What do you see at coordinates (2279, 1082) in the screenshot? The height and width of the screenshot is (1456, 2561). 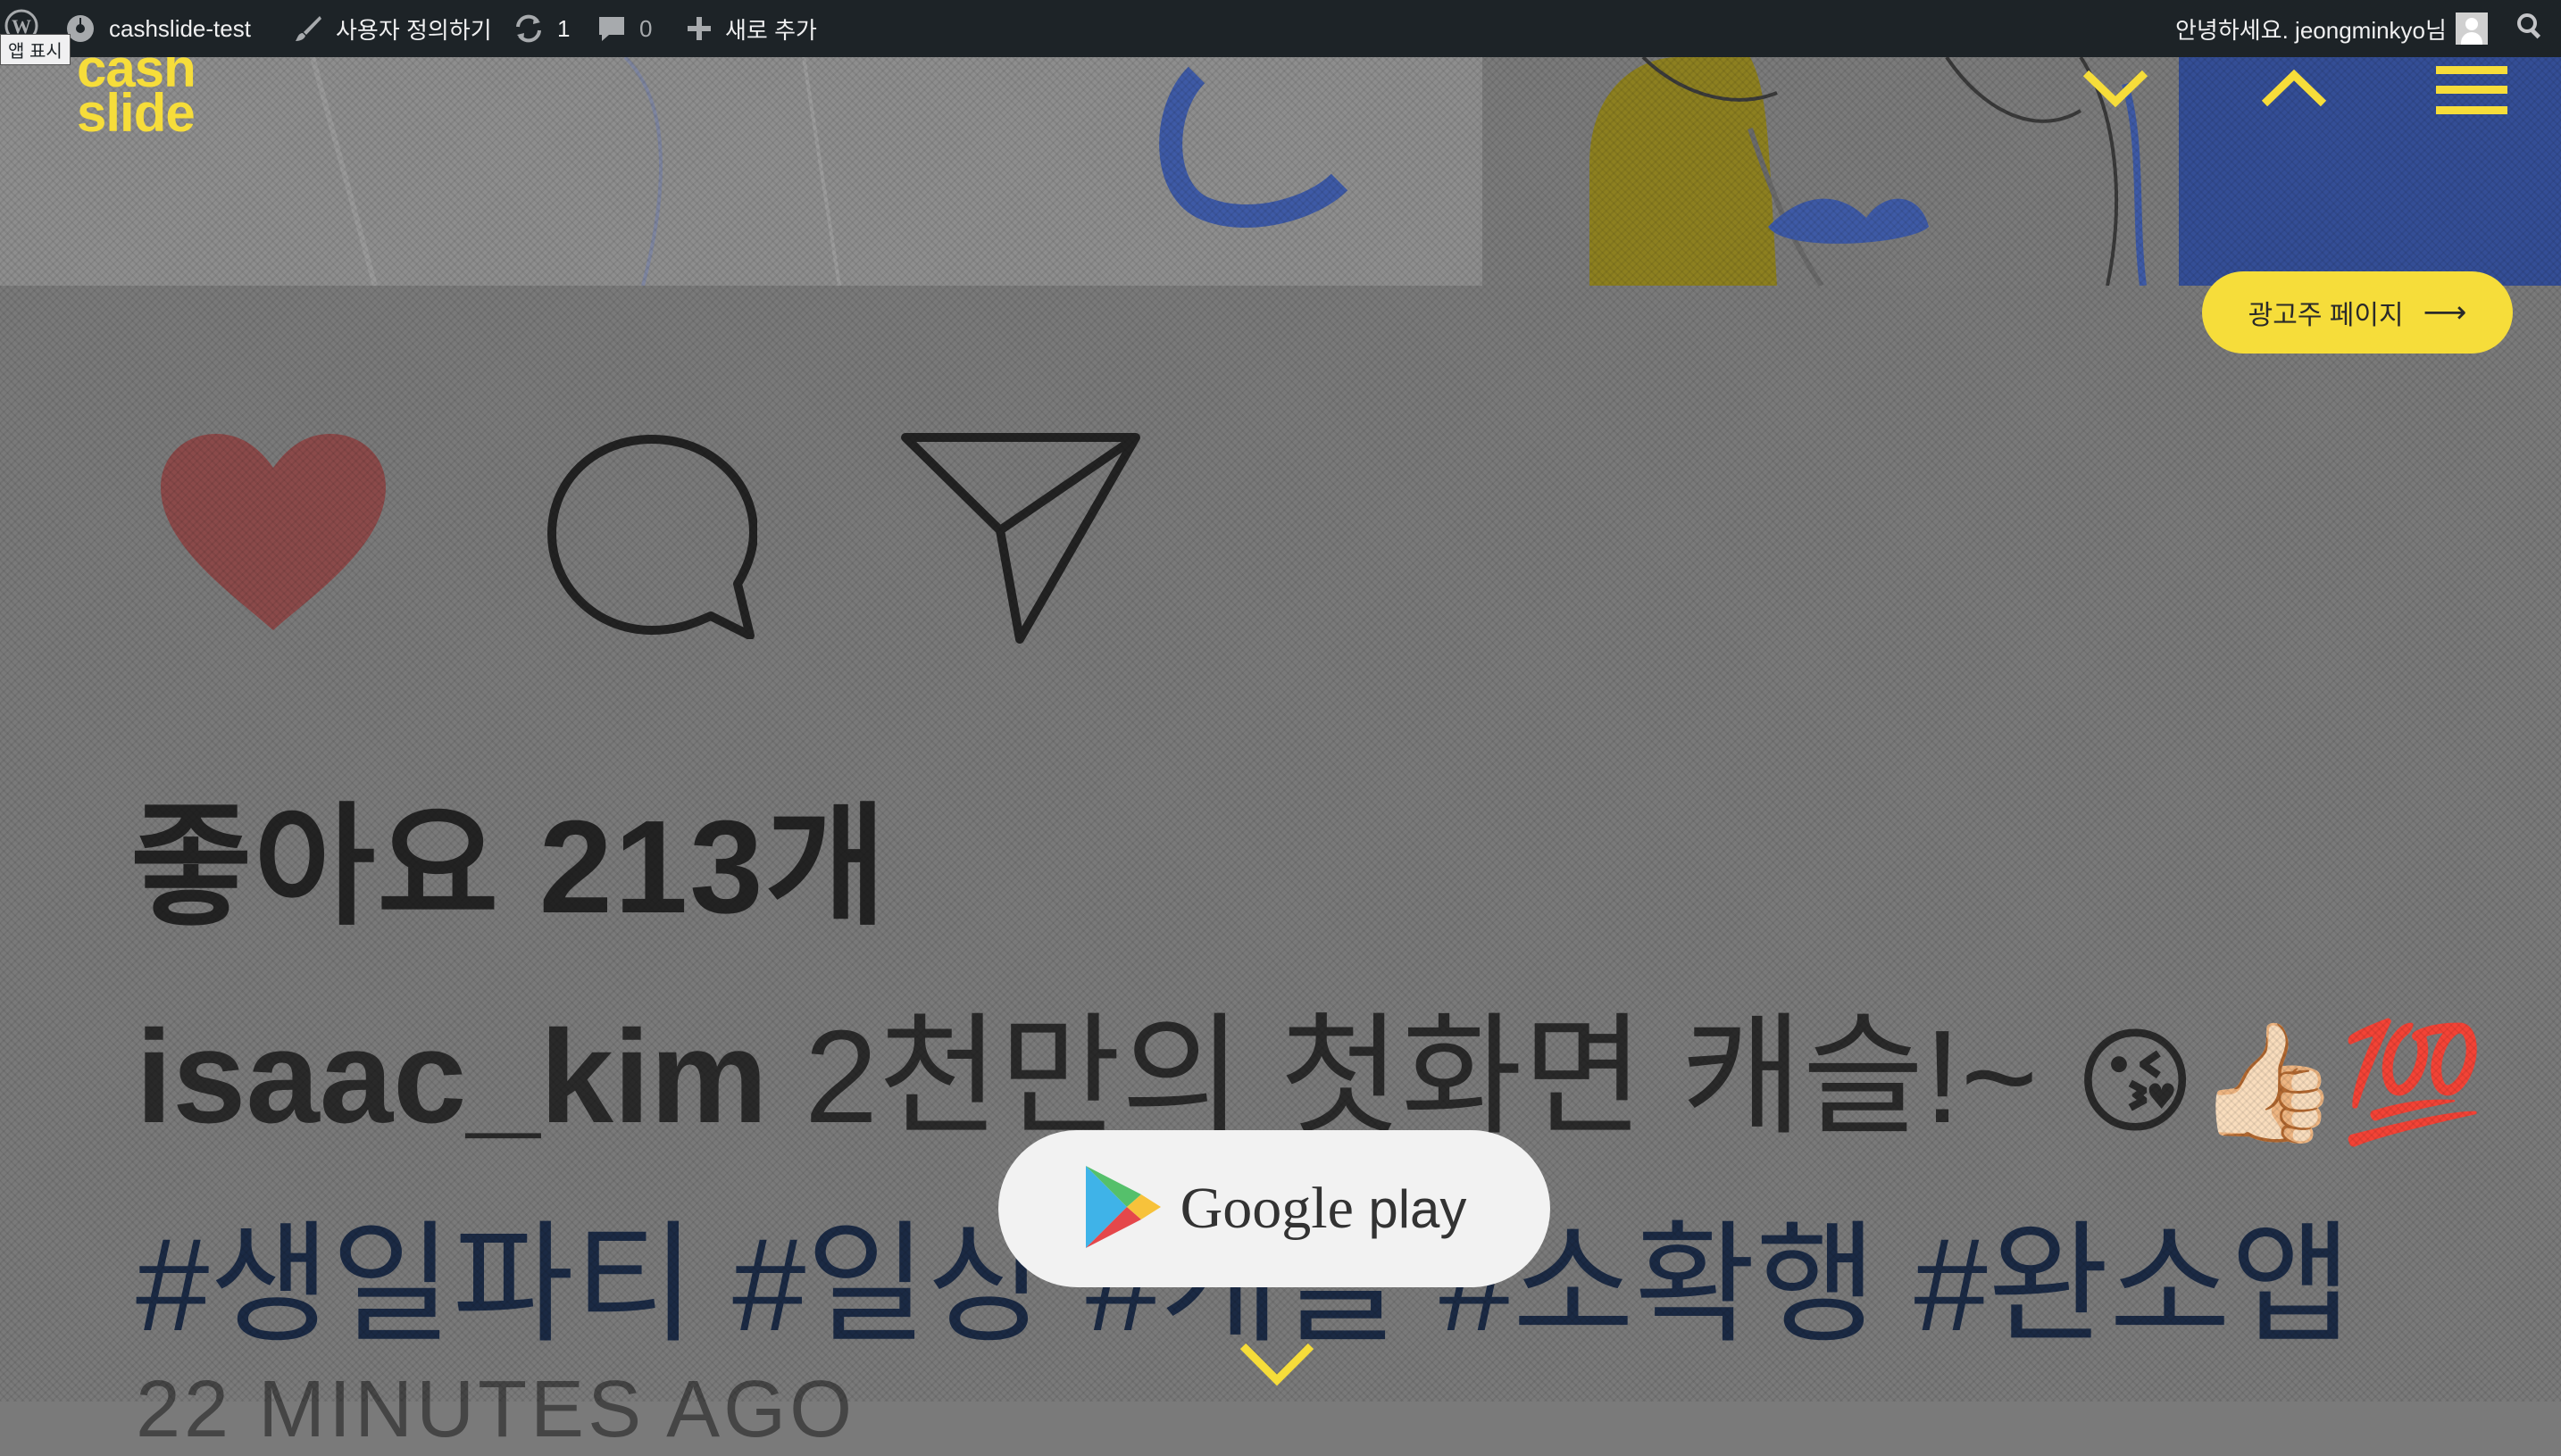 I see `caption-emojis: 😘👍🏻💯` at bounding box center [2279, 1082].